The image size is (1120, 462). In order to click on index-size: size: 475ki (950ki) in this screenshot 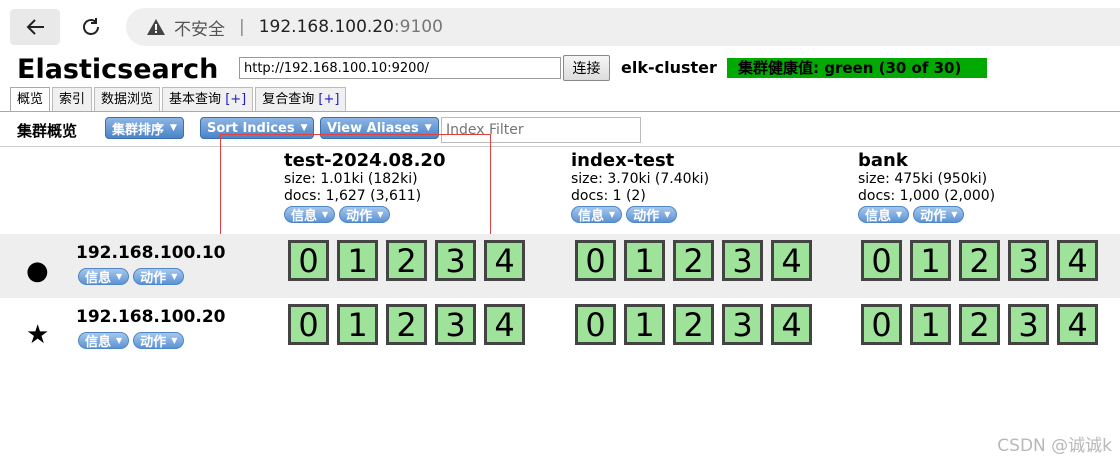, I will do `click(923, 179)`.